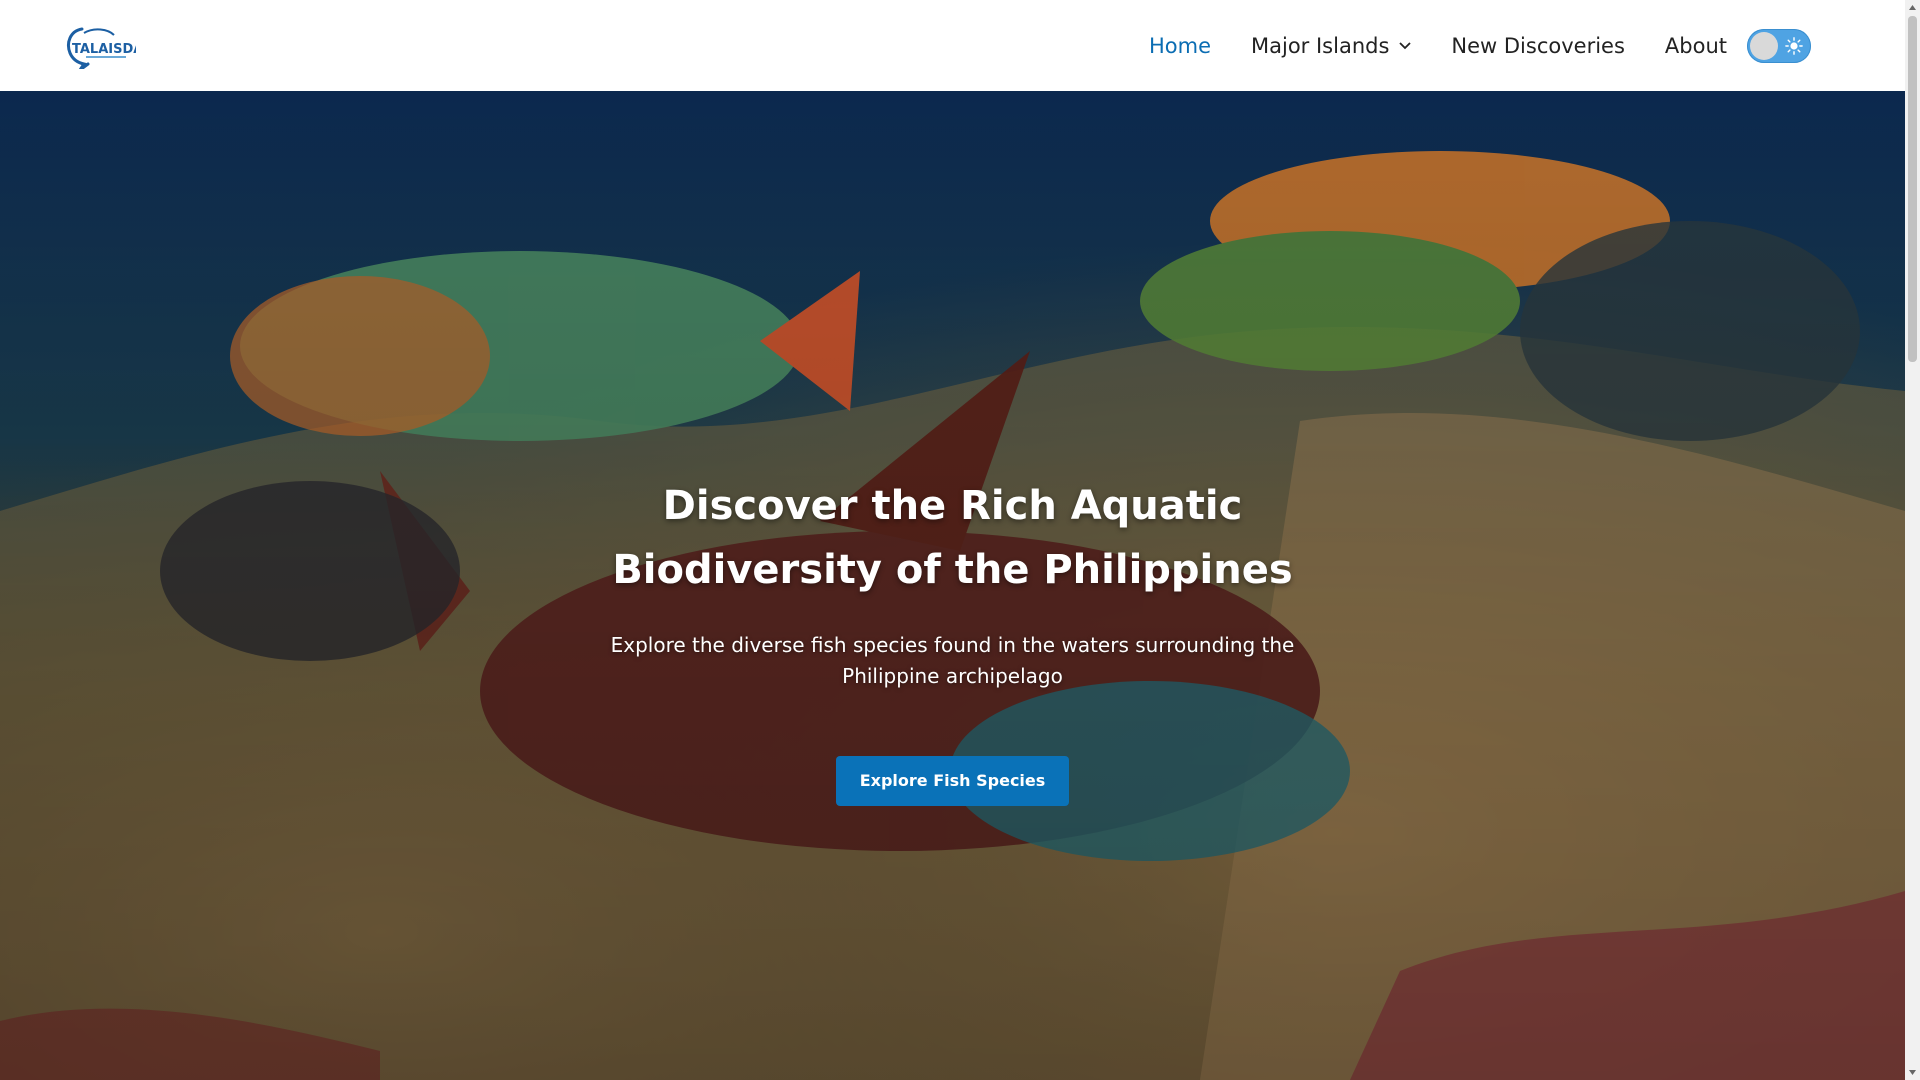 This screenshot has height=1080, width=1920. What do you see at coordinates (1912, 540) in the screenshot?
I see `page-scrollbar` at bounding box center [1912, 540].